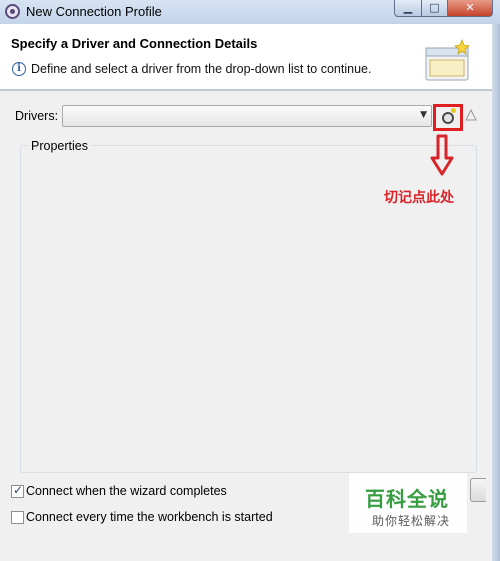 This screenshot has width=500, height=561. What do you see at coordinates (59, 146) in the screenshot?
I see `properties-label: Properties` at bounding box center [59, 146].